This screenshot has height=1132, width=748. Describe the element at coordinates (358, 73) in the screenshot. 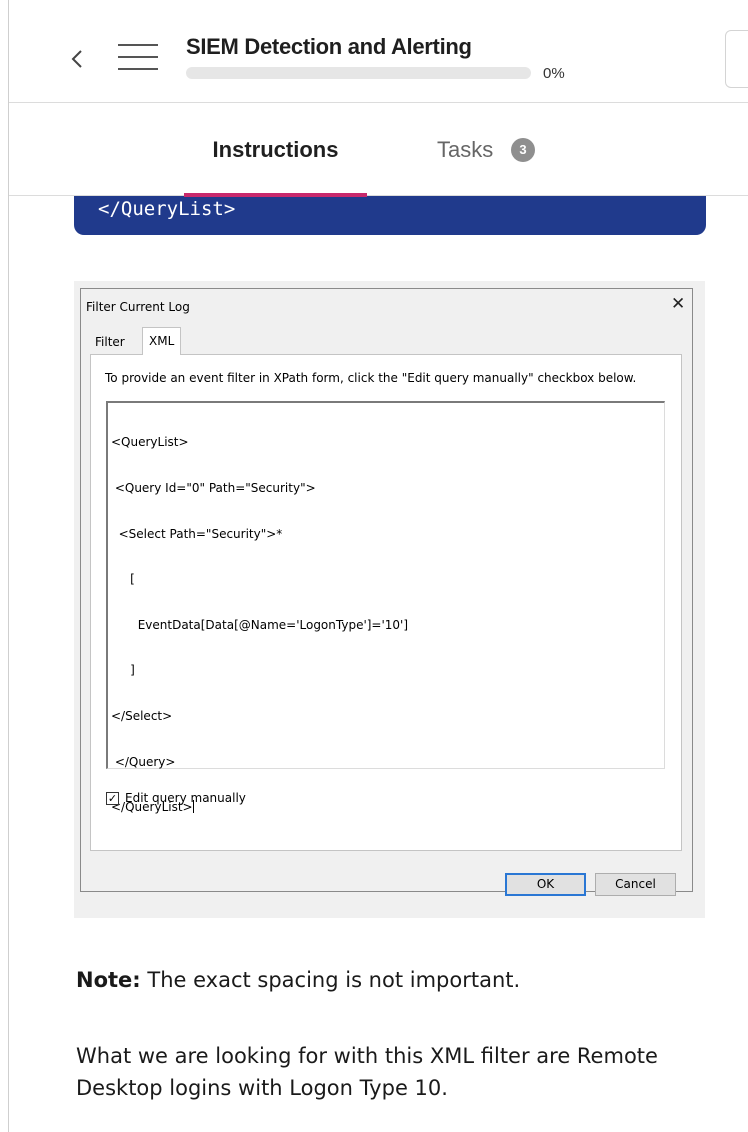

I see `progress-bar` at that location.